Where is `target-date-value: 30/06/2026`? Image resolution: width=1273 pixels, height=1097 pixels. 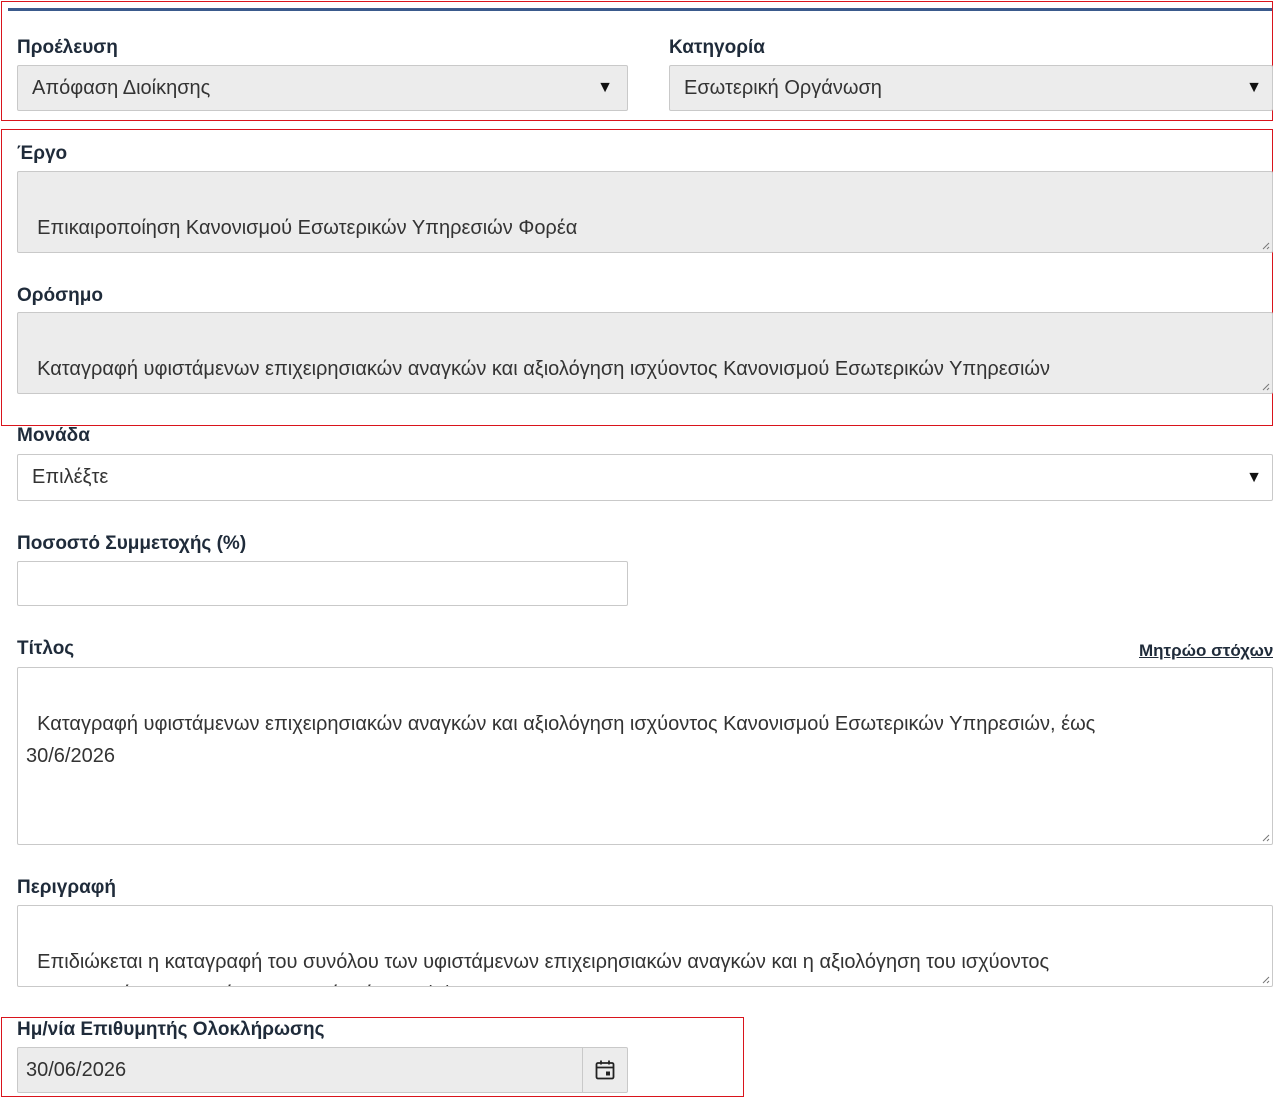 target-date-value: 30/06/2026 is located at coordinates (76, 1069).